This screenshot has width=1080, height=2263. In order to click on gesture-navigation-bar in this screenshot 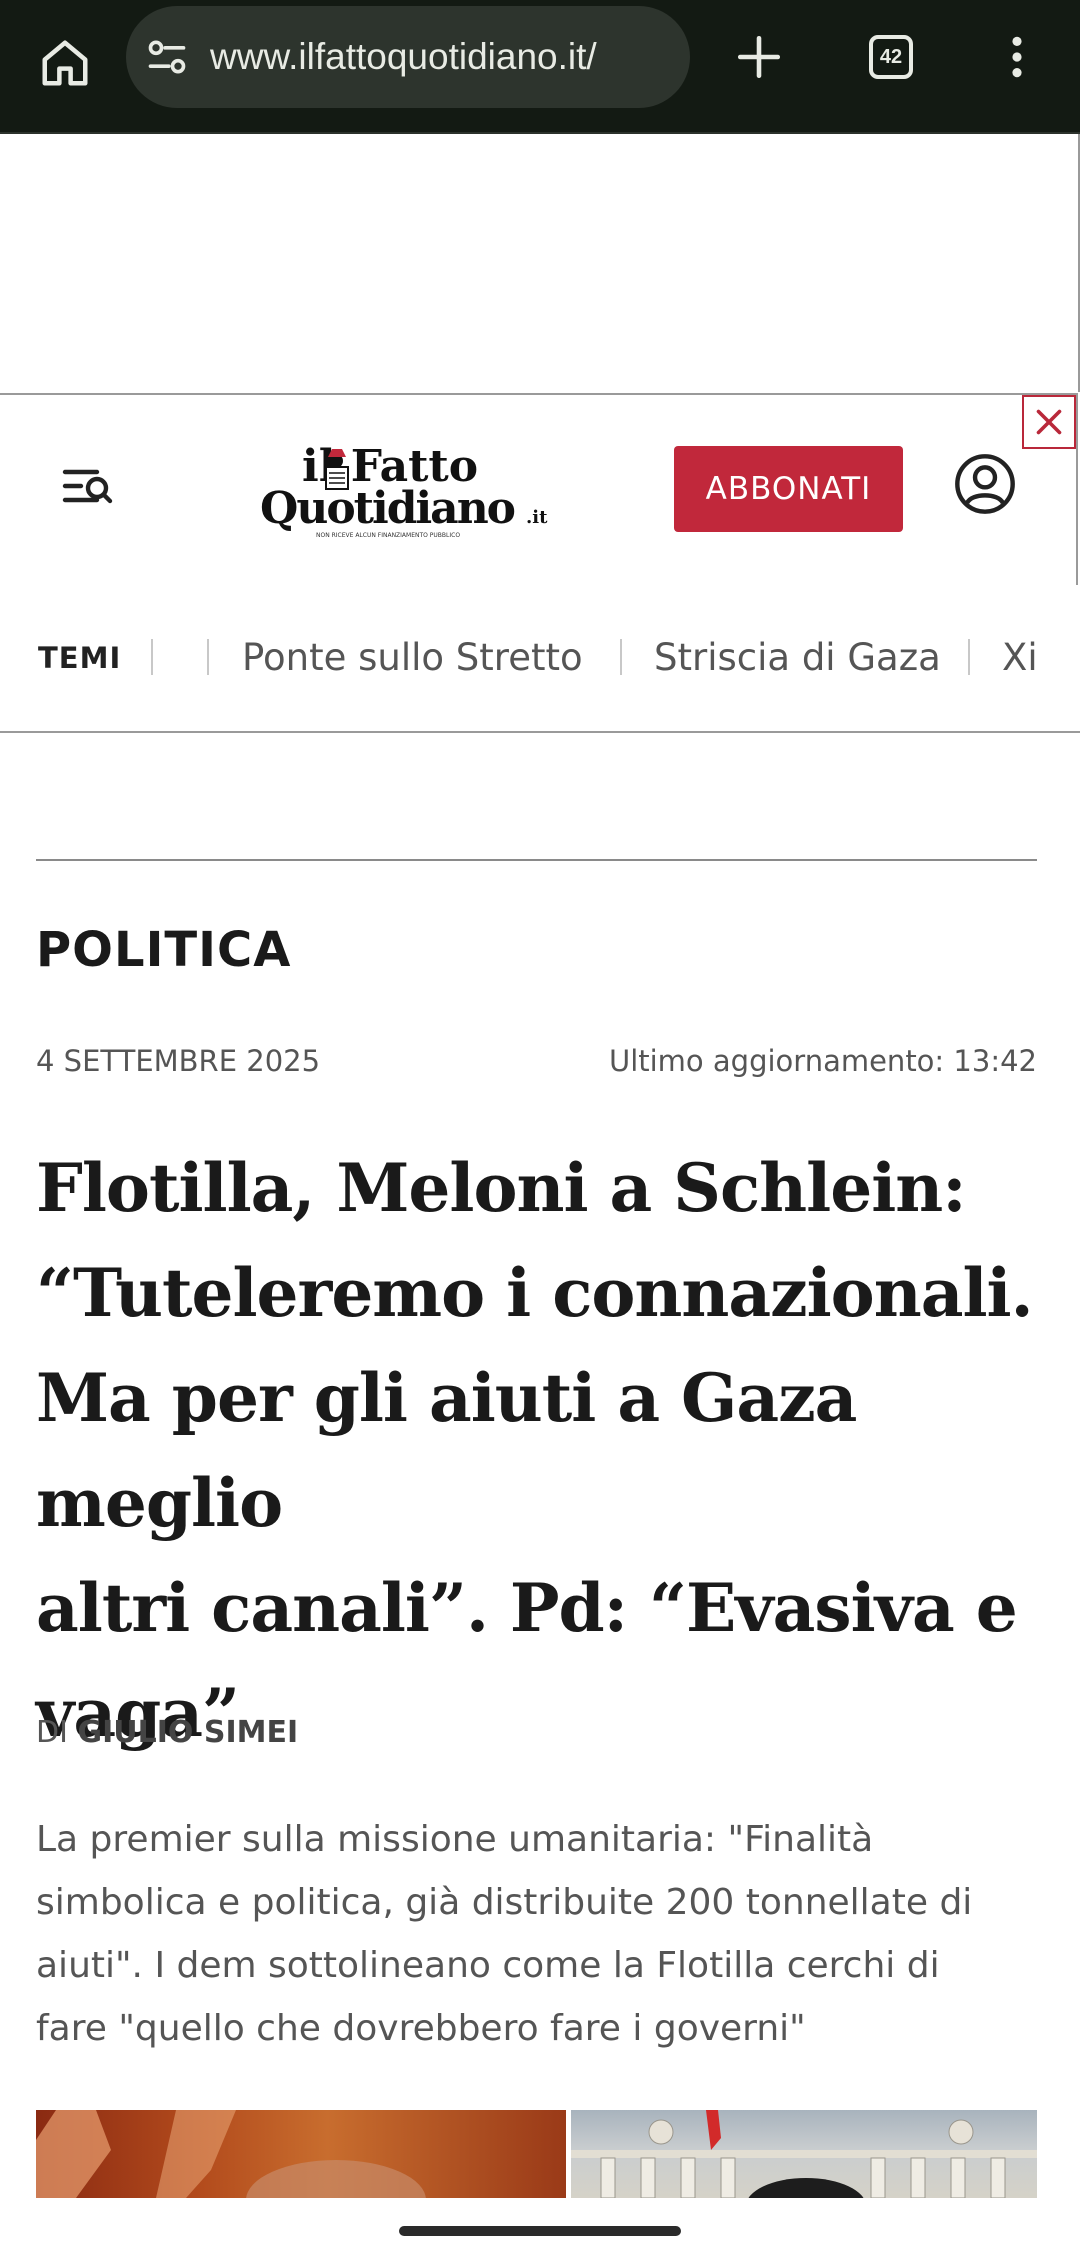, I will do `click(540, 2231)`.